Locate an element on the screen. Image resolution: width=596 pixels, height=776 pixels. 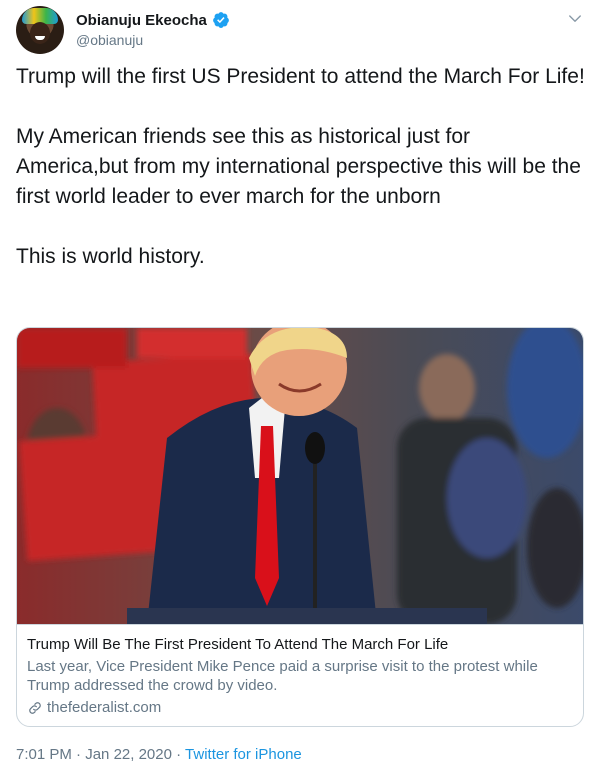
chevron-down-icon is located at coordinates (575, 19).